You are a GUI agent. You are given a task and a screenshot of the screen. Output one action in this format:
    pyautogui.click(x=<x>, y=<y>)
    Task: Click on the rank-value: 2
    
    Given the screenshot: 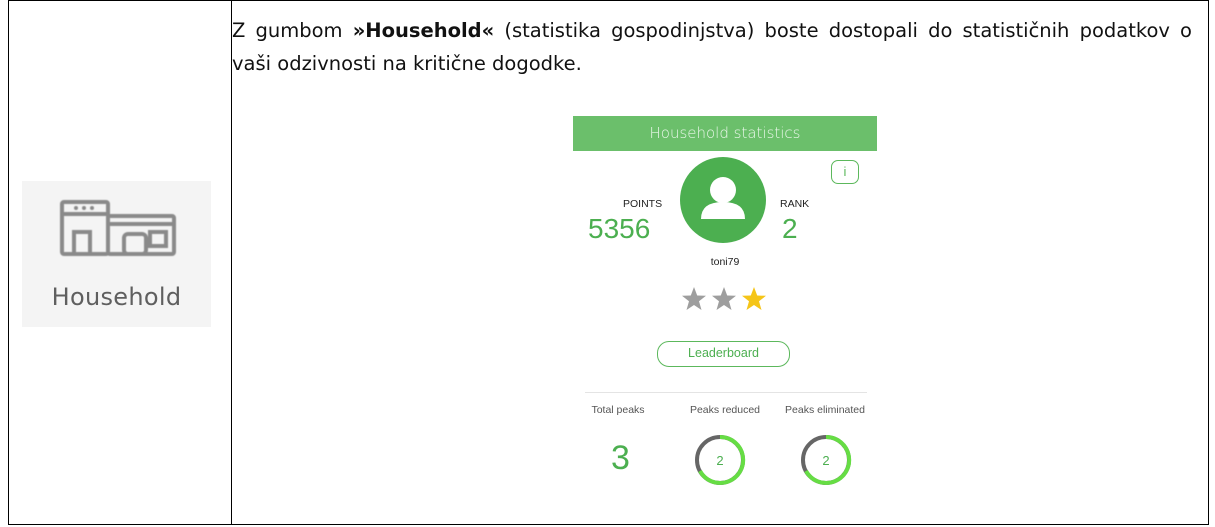 What is the action you would take?
    pyautogui.click(x=790, y=228)
    